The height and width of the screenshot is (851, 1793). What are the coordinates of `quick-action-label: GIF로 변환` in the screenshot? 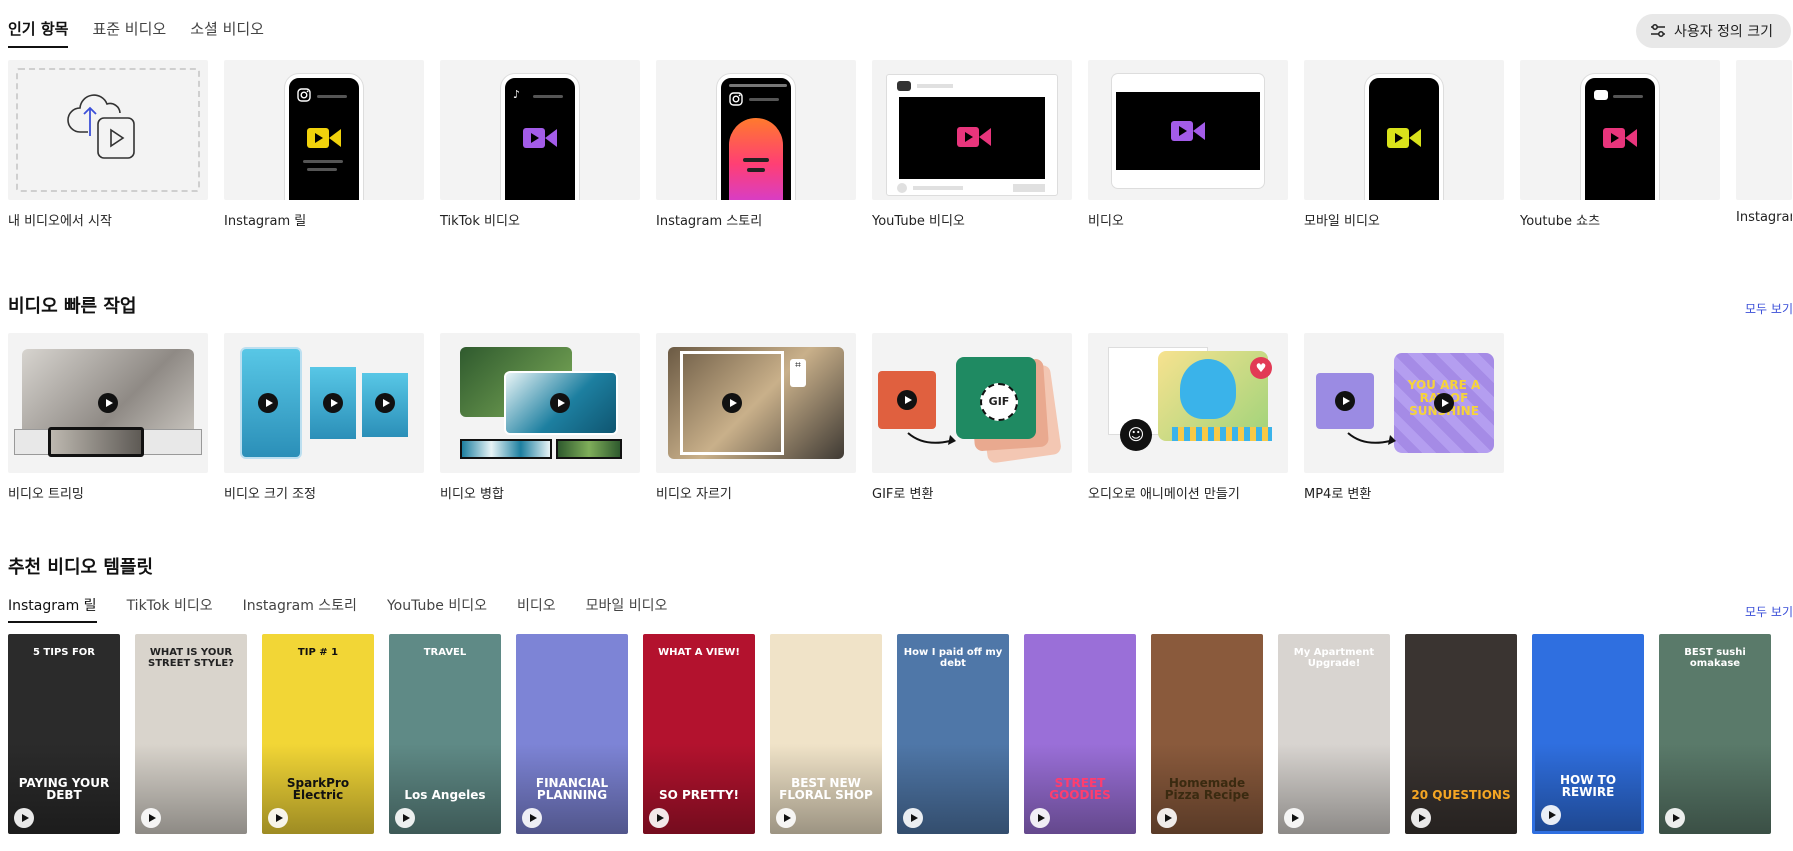 It's located at (903, 494).